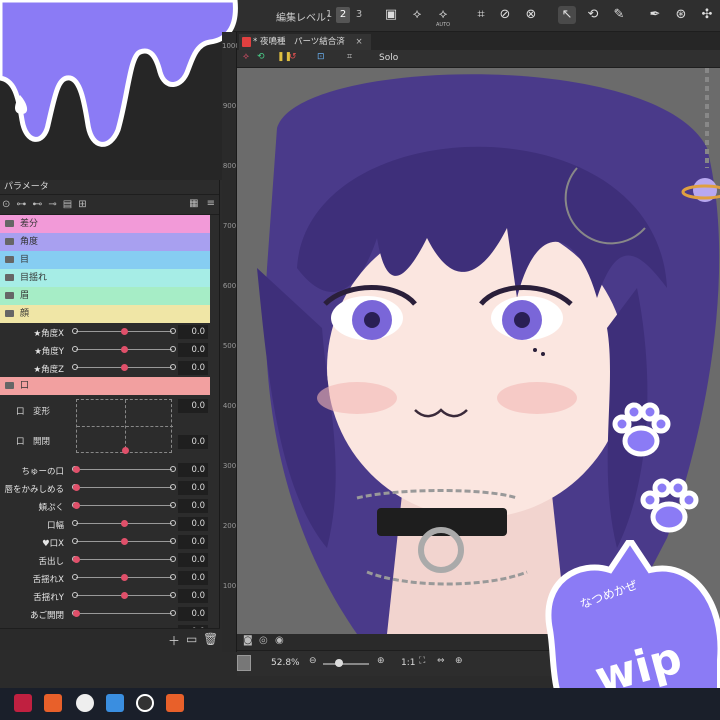 The image size is (720, 720). Describe the element at coordinates (329, 15) in the screenshot. I see `edit-level-1-button: 1` at that location.